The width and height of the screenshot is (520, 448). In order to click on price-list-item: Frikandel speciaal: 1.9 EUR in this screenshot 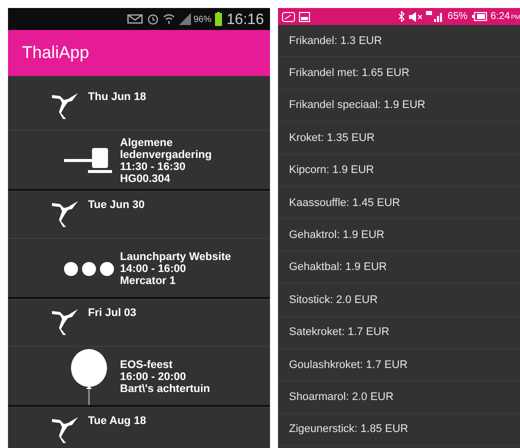, I will do `click(399, 106)`.